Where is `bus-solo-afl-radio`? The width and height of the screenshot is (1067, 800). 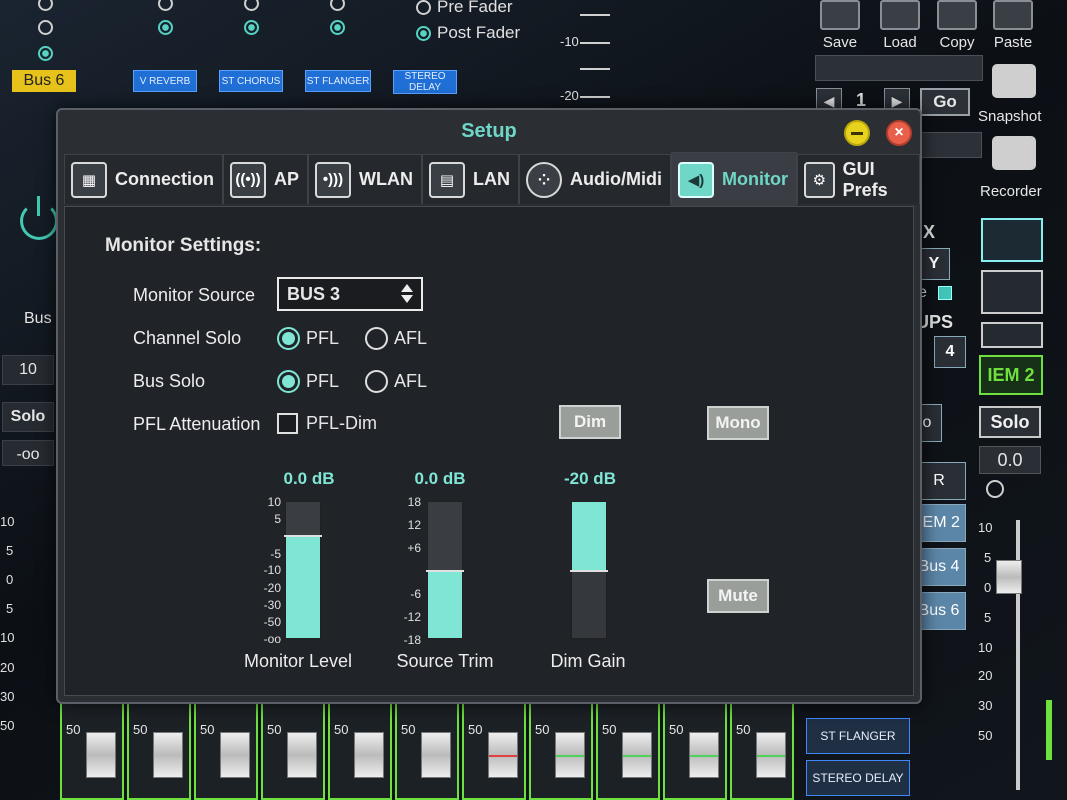 bus-solo-afl-radio is located at coordinates (377, 381).